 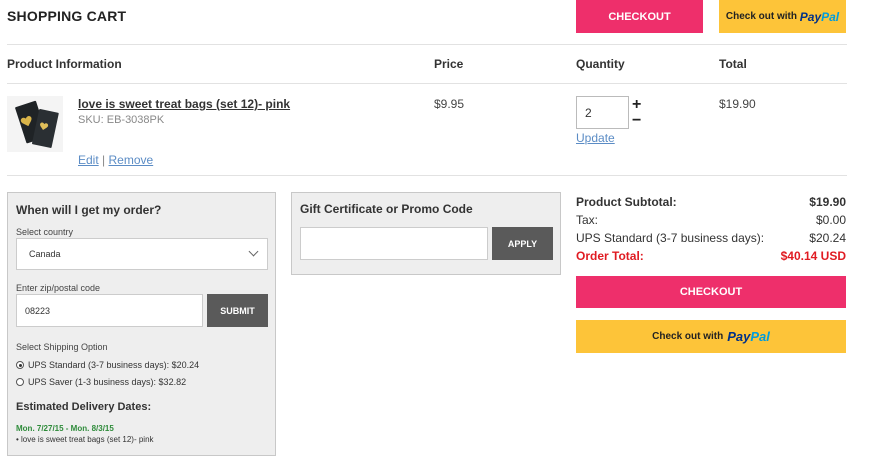 I want to click on order-total-value: $40.14 USD, so click(x=813, y=256).